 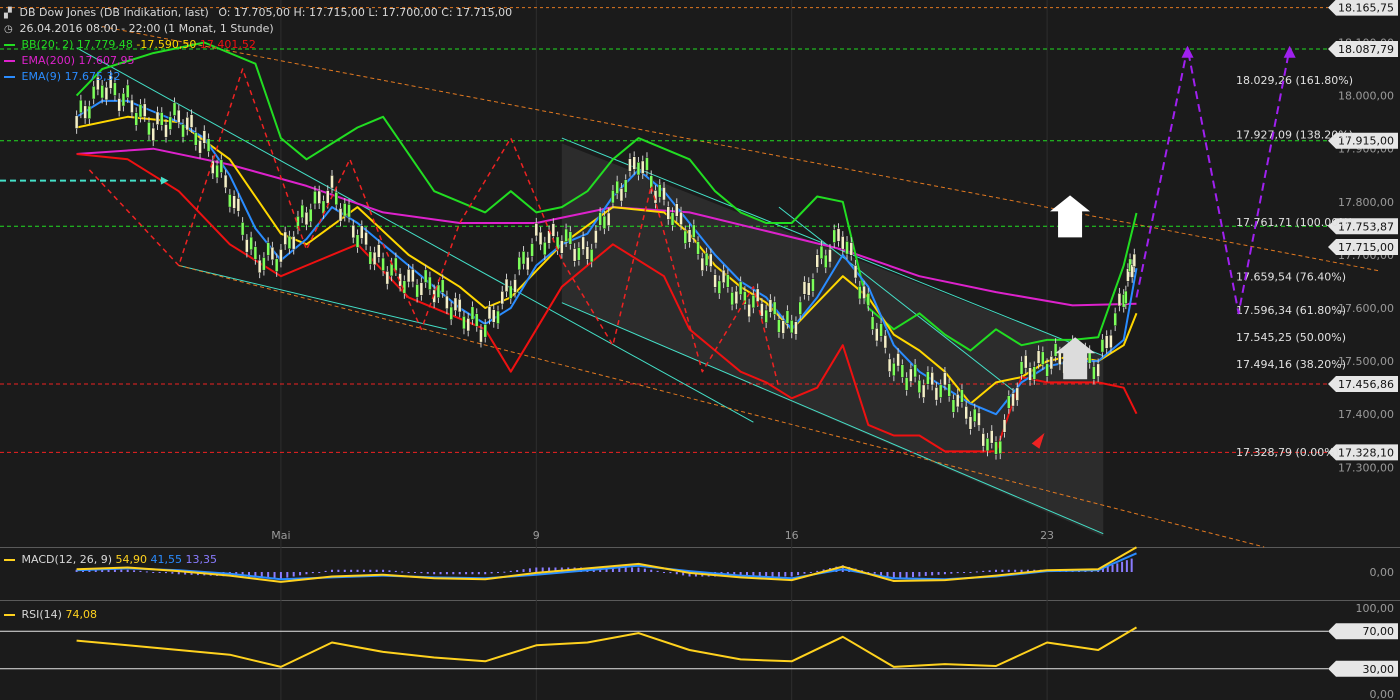 I want to click on bb-low-value: 17.401,52, so click(x=227, y=44).